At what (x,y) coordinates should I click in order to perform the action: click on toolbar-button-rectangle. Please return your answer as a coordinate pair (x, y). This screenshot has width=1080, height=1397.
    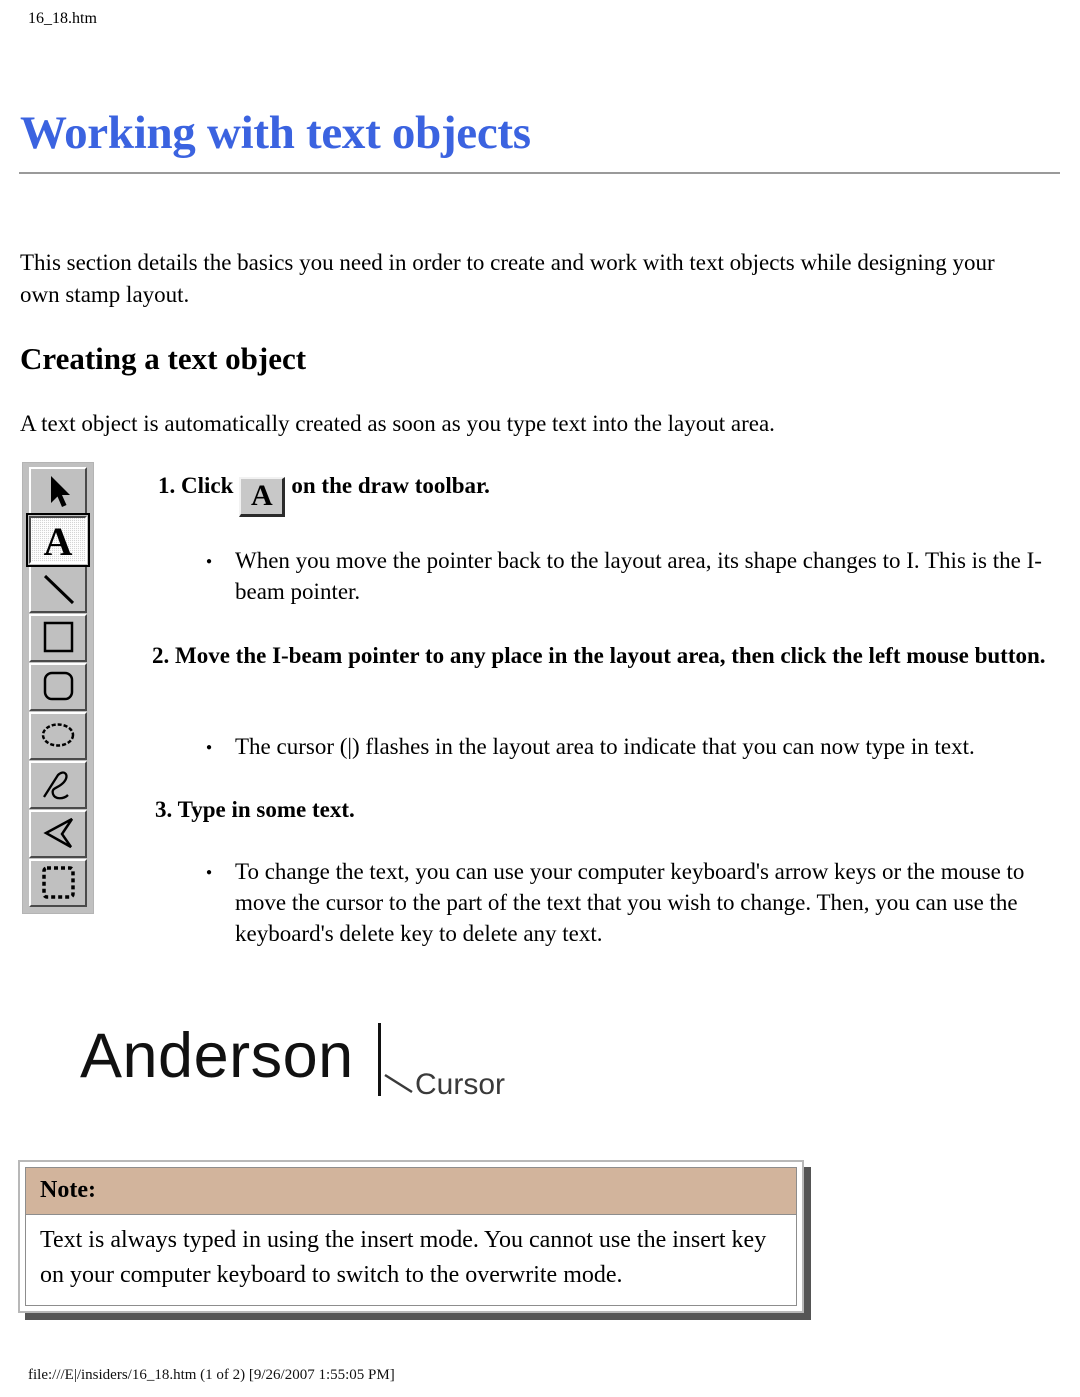
    Looking at the image, I should click on (58, 638).